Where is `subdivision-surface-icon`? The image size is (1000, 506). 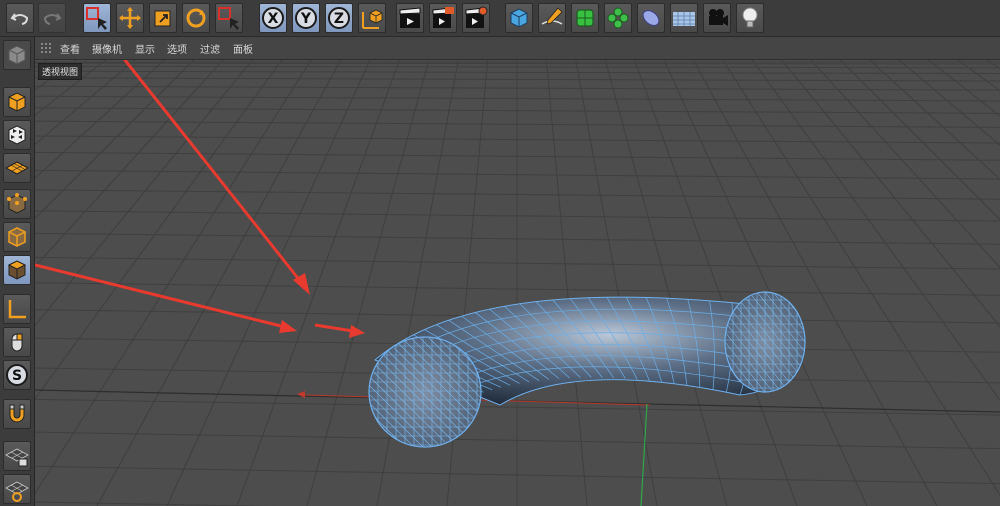 subdivision-surface-icon is located at coordinates (585, 18).